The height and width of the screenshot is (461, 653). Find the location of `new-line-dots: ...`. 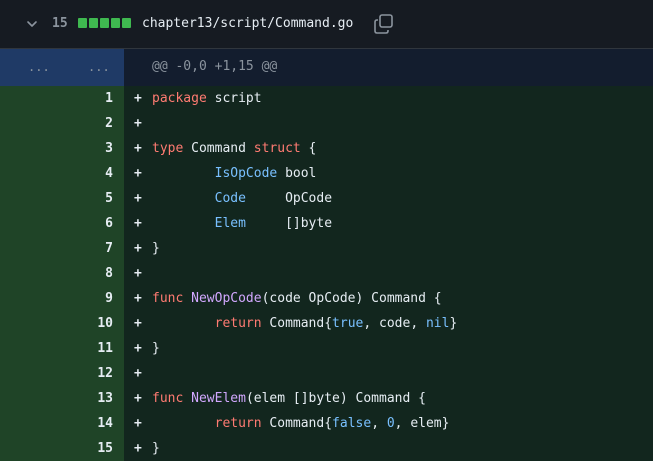

new-line-dots: ... is located at coordinates (99, 67).